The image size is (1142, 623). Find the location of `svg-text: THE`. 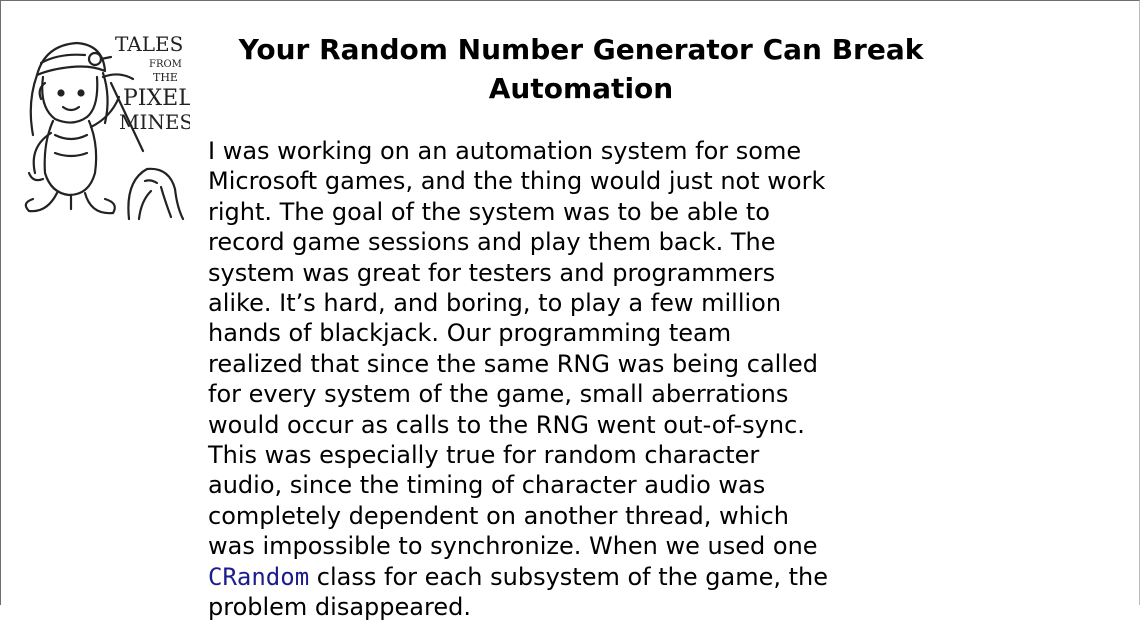

svg-text: THE is located at coordinates (165, 77).